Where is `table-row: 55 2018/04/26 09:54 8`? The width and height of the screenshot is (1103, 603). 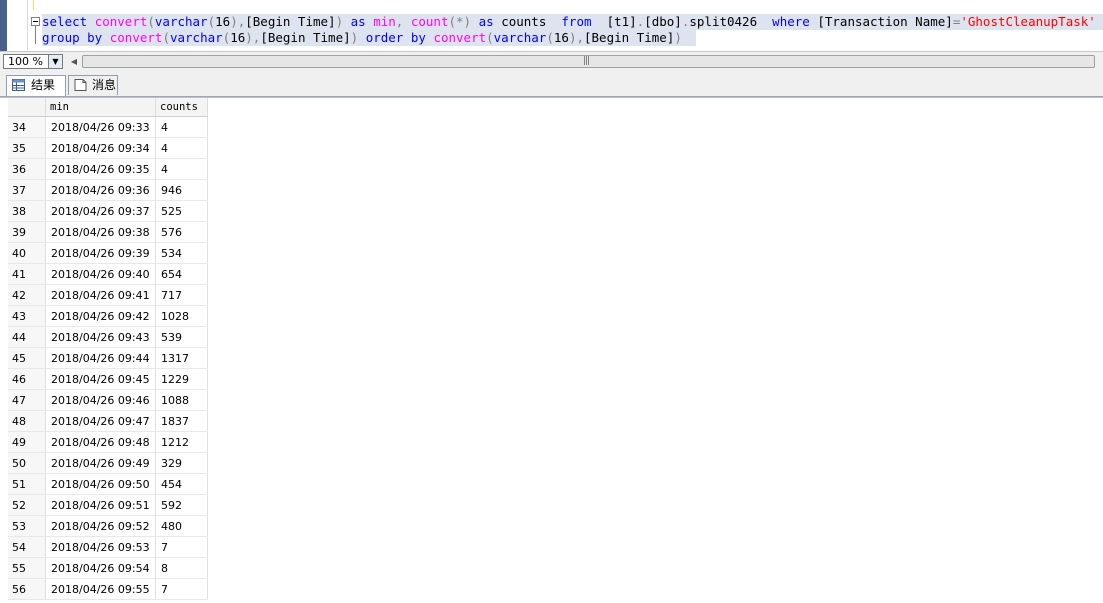 table-row: 55 2018/04/26 09:54 8 is located at coordinates (108, 568).